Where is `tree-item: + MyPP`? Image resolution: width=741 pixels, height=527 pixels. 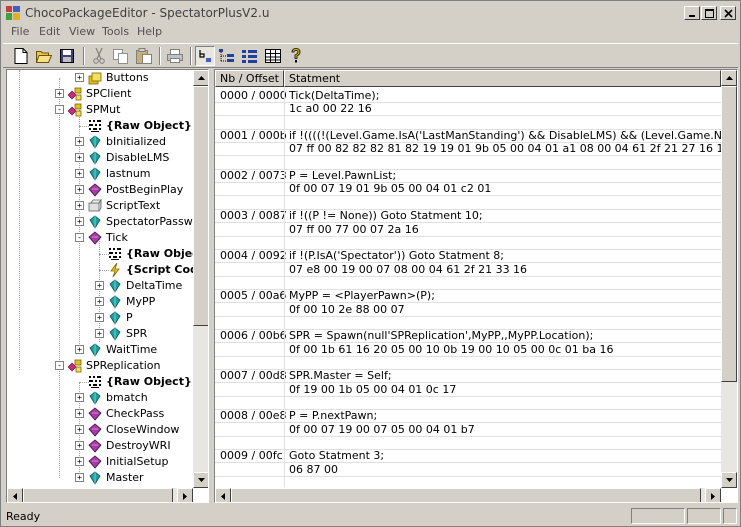
tree-item: + MyPP is located at coordinates (100, 302).